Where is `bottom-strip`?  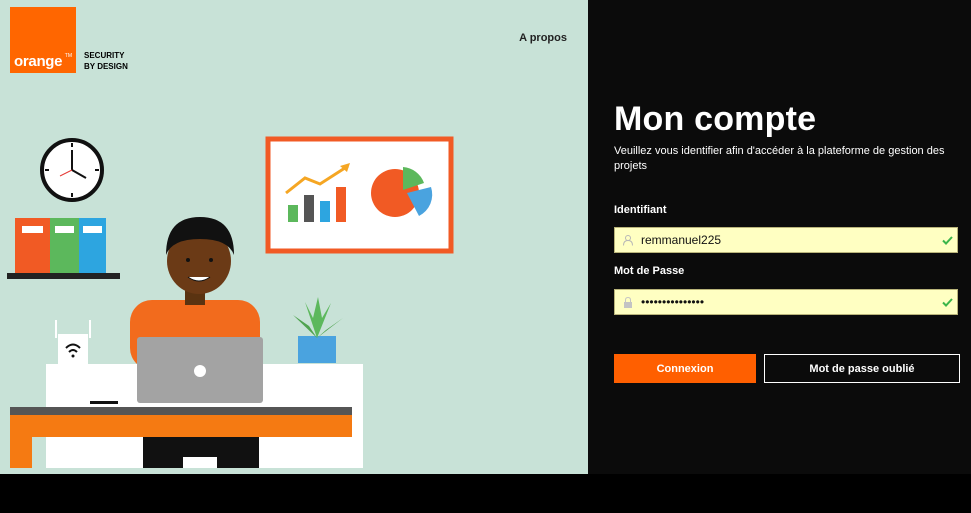
bottom-strip is located at coordinates (485, 493).